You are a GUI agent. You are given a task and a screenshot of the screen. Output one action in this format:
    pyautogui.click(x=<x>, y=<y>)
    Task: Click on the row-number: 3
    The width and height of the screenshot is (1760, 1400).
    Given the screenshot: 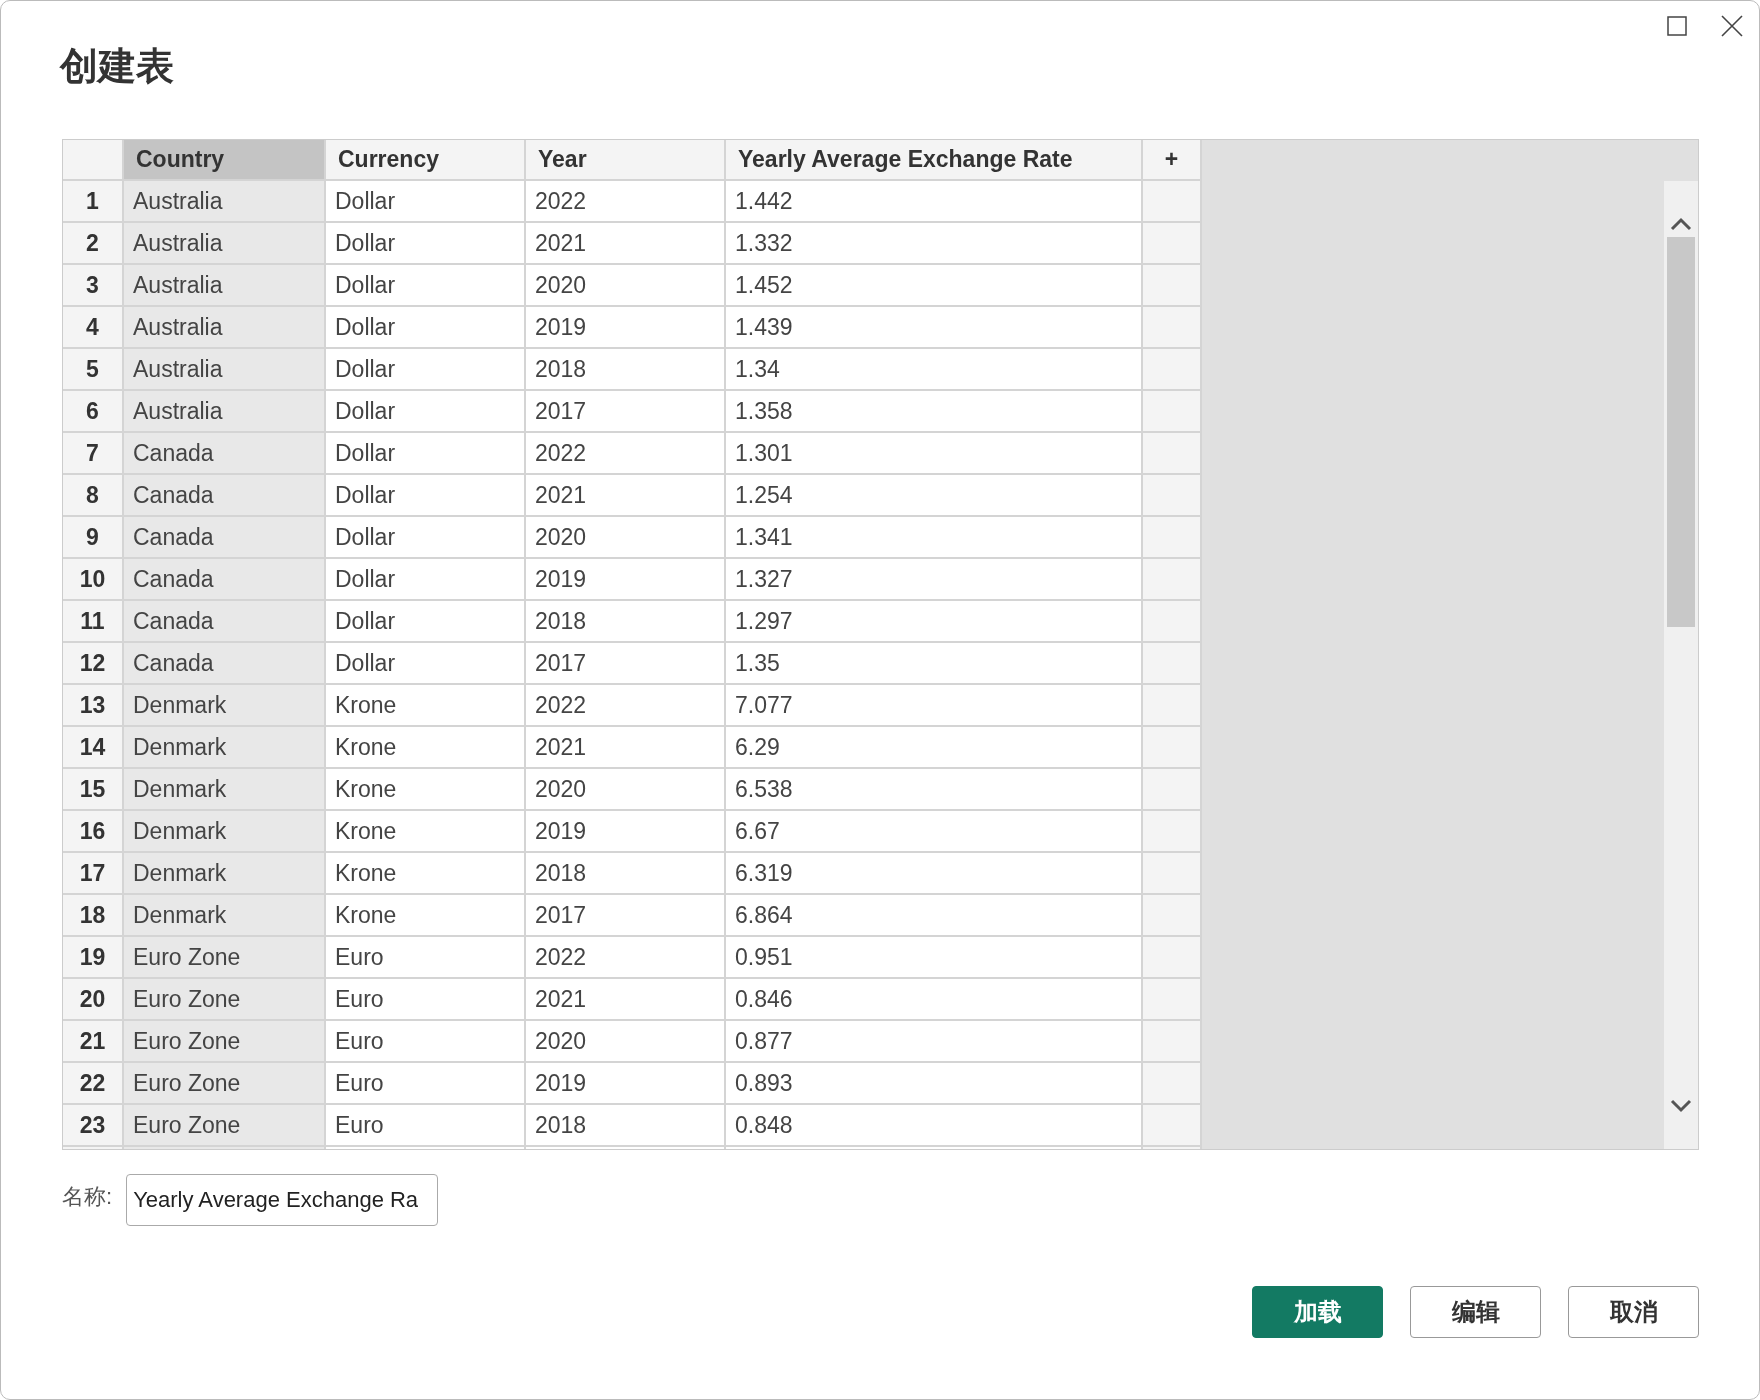 What is the action you would take?
    pyautogui.click(x=93, y=286)
    